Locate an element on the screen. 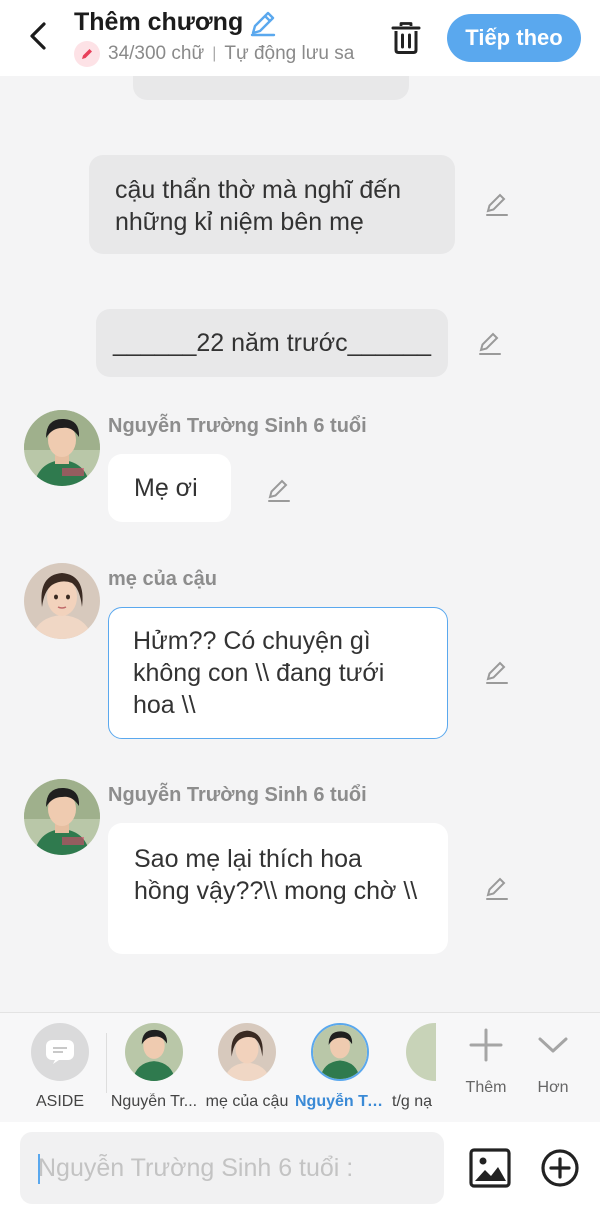 The width and height of the screenshot is (600, 1216). character-mother: mẹ của cậu is located at coordinates (247, 1067).